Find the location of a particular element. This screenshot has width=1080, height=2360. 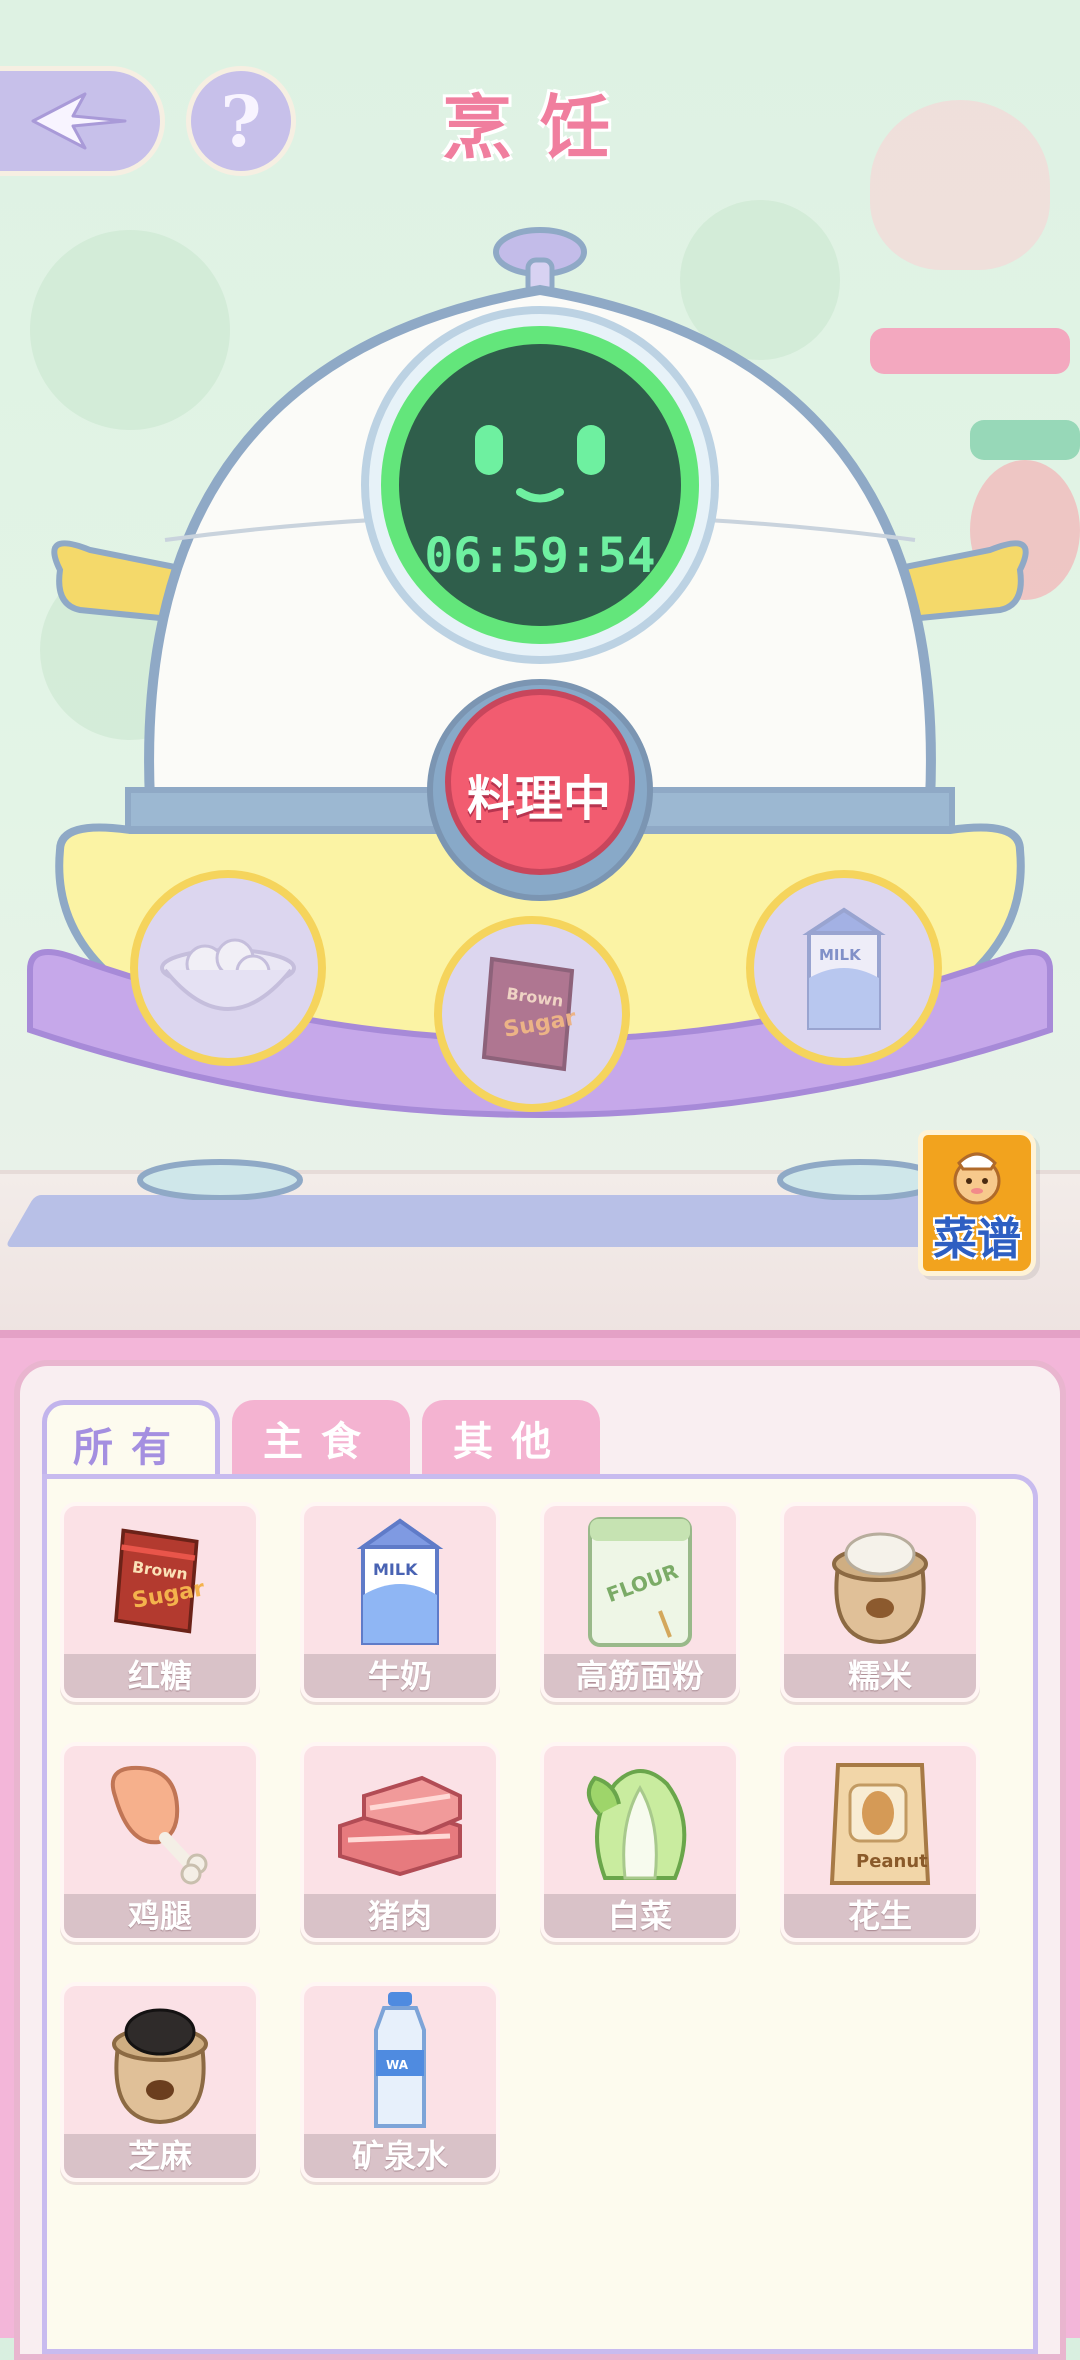

ingredient-name: 牛奶 is located at coordinates (400, 1676).